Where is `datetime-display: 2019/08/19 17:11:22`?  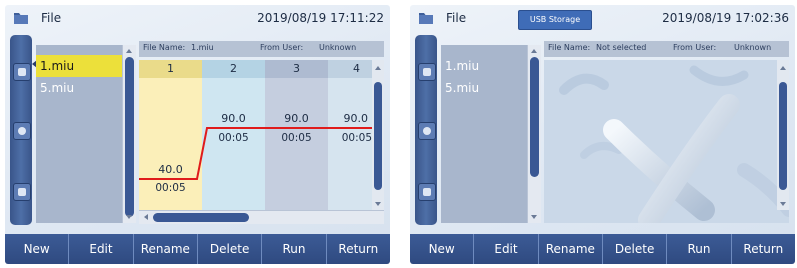 datetime-display: 2019/08/19 17:11:22 is located at coordinates (320, 18).